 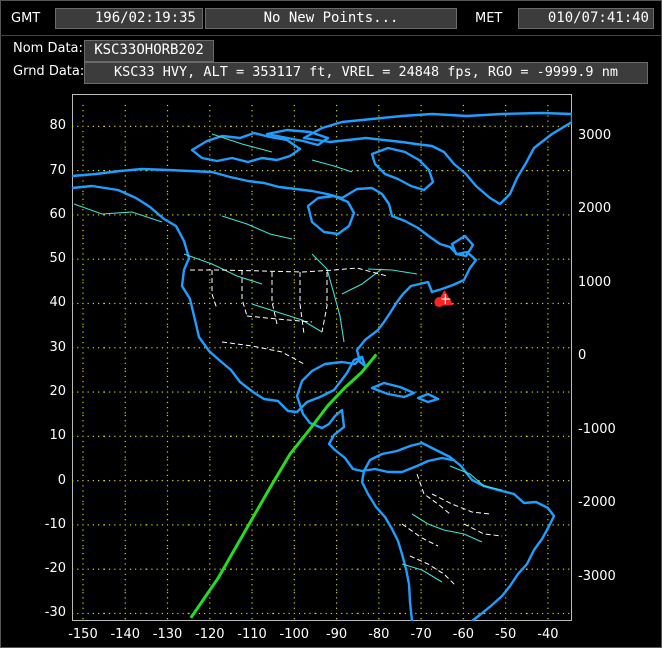 I want to click on gmt-display: 196/02:19:35, so click(x=129, y=18).